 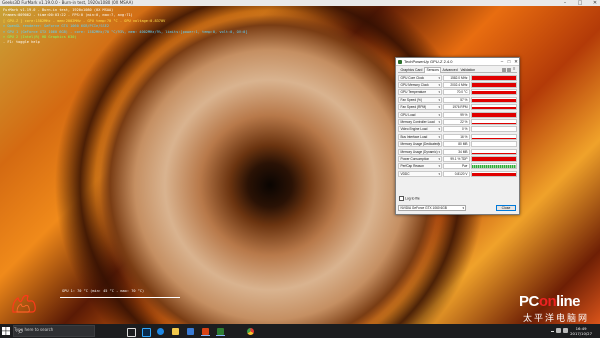 I want to click on sensor-label-text: Bus Interface Load, so click(x=414, y=136).